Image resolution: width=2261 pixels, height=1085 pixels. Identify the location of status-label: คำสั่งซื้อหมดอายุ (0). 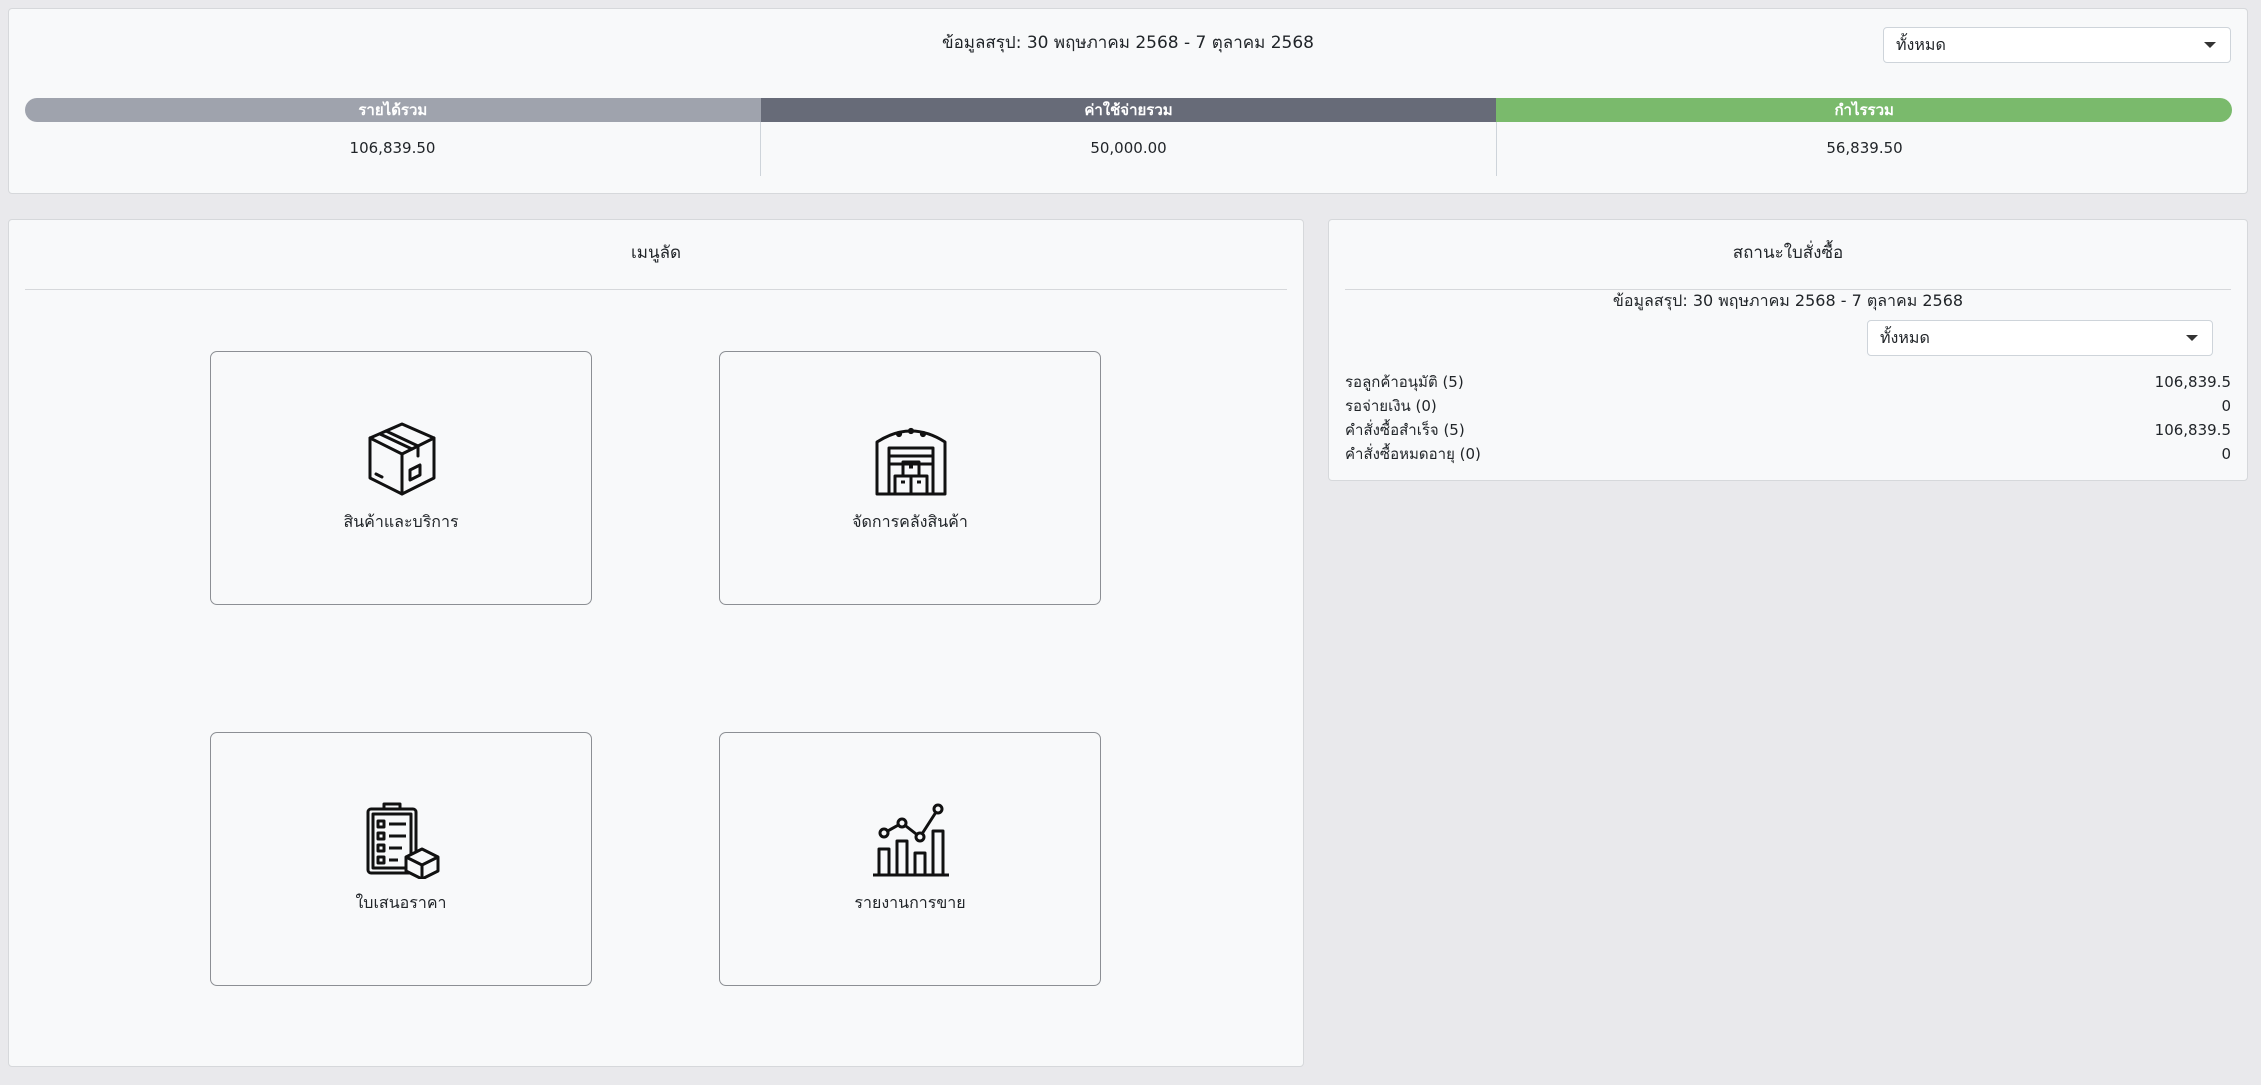
(1413, 454).